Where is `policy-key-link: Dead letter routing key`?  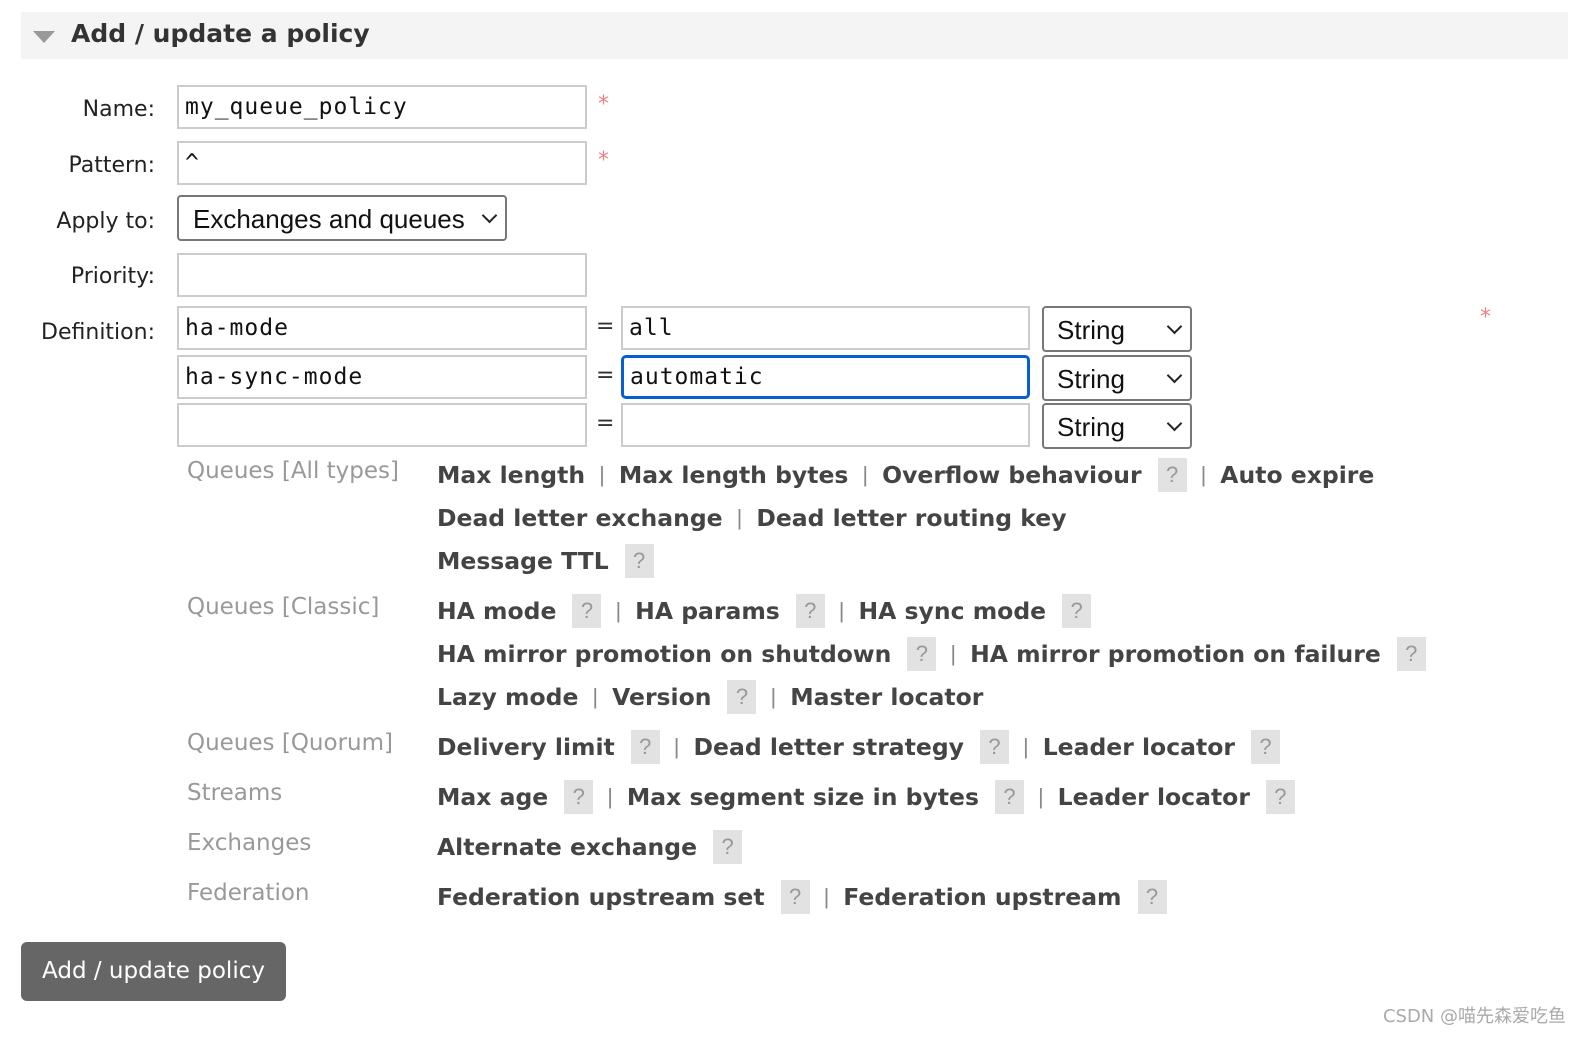
policy-key-link: Dead letter routing key is located at coordinates (911, 518).